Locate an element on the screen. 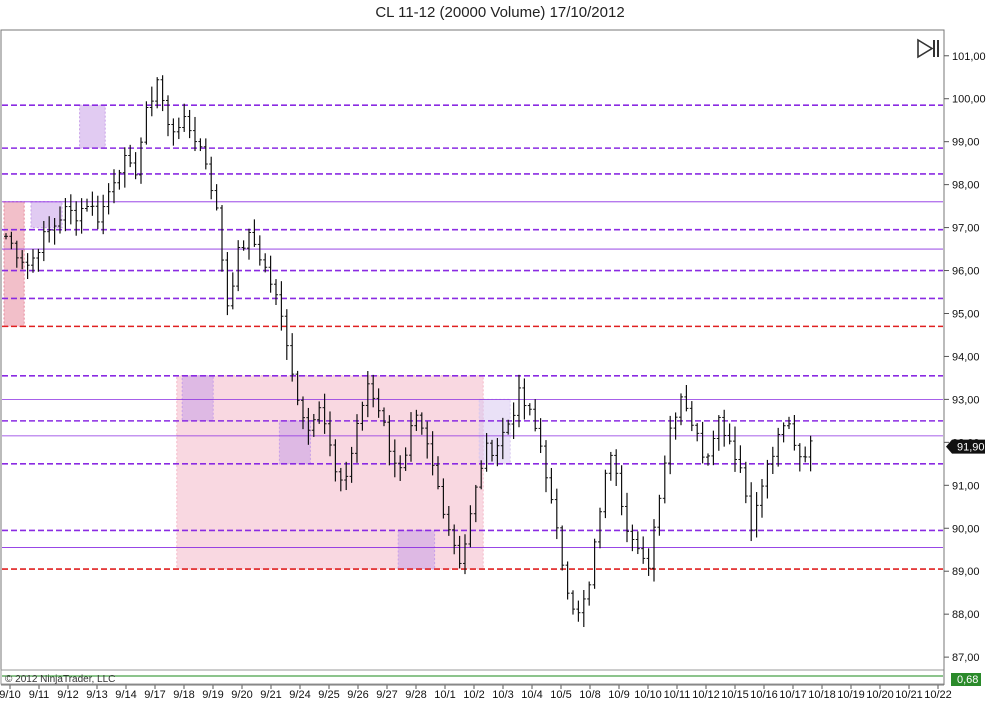  x-tick-label: 9/20 is located at coordinates (241, 695).